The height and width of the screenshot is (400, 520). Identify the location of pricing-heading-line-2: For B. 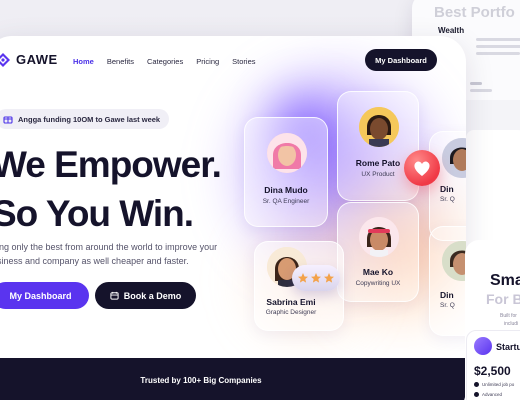
(503, 299).